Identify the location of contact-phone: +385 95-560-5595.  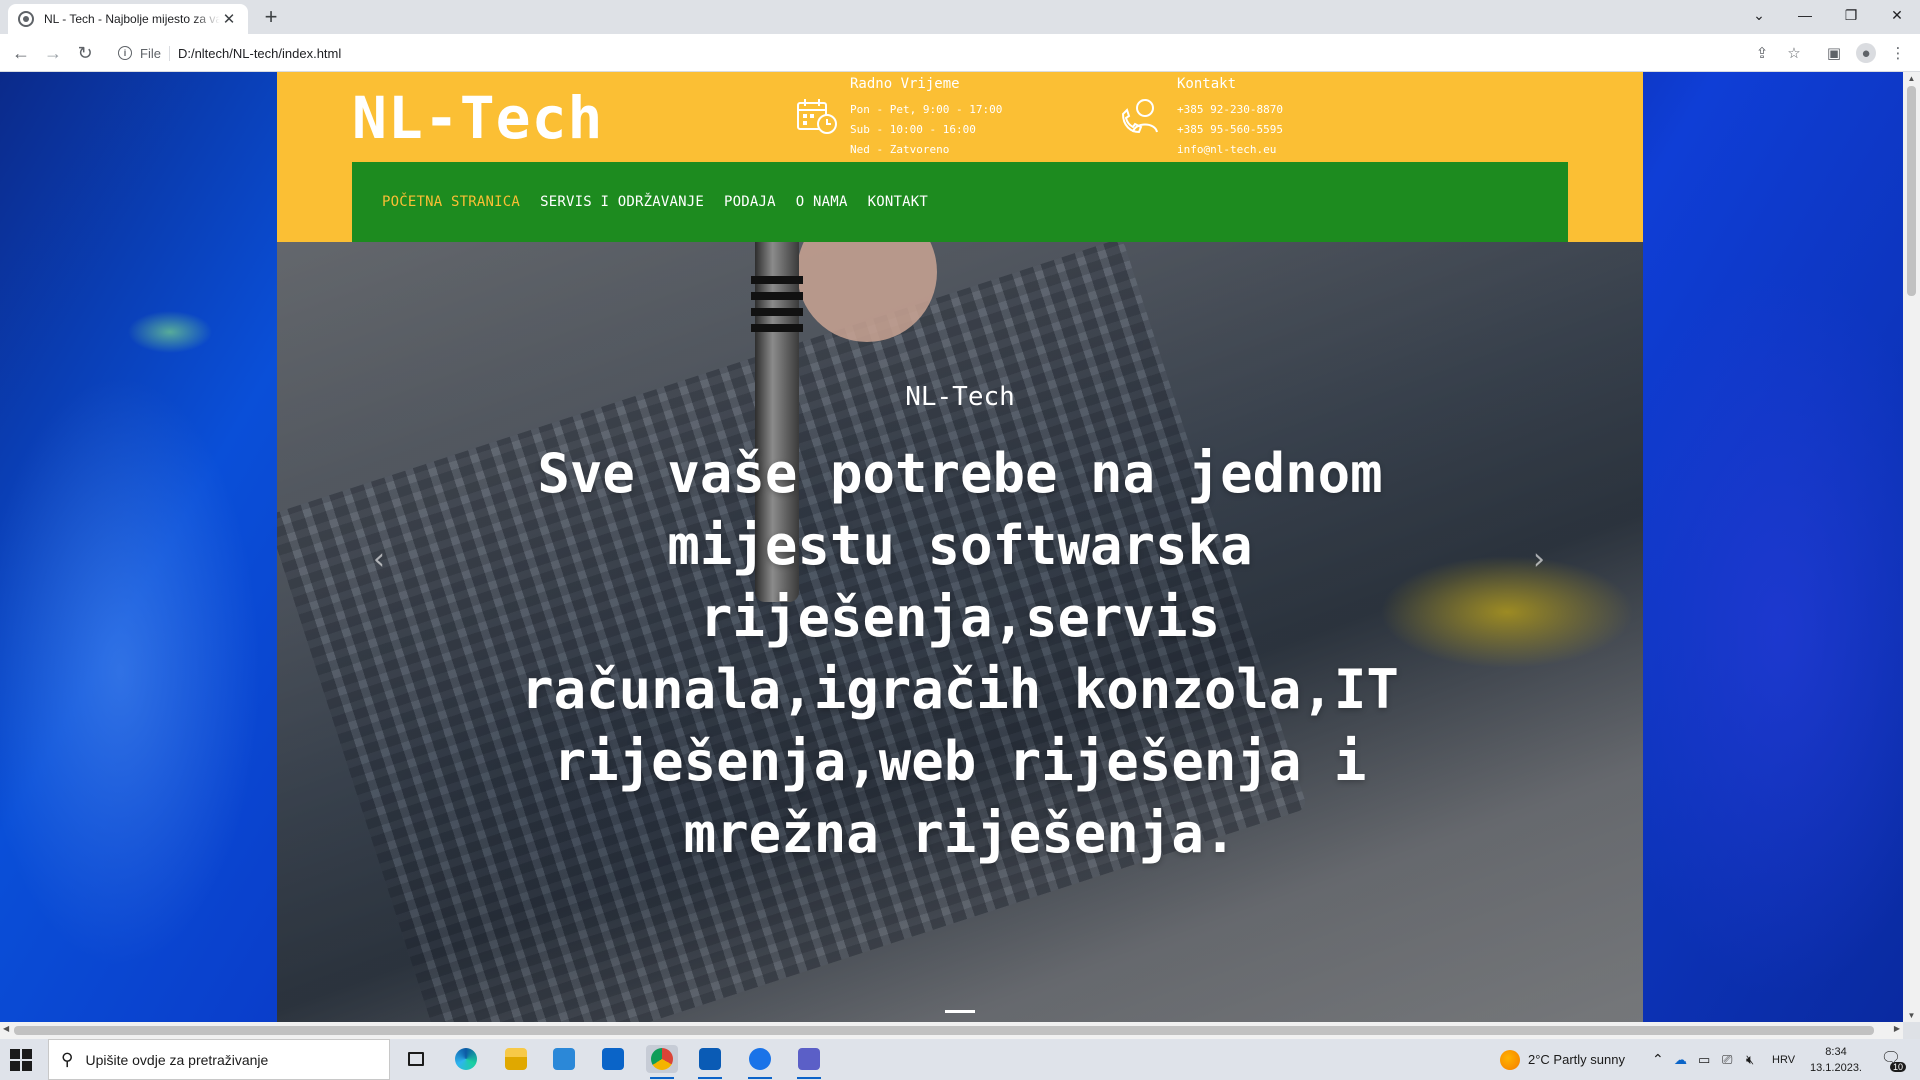
(1230, 130).